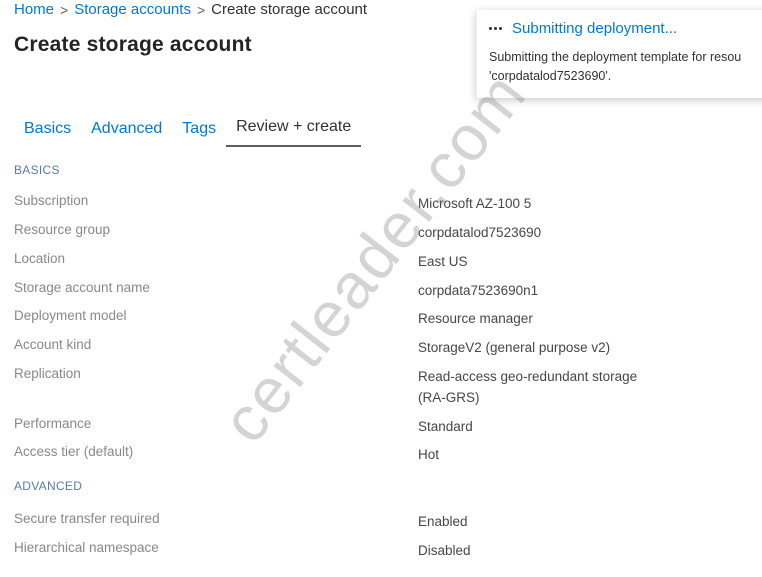  What do you see at coordinates (87, 518) in the screenshot?
I see `row-label: Secure transfer required` at bounding box center [87, 518].